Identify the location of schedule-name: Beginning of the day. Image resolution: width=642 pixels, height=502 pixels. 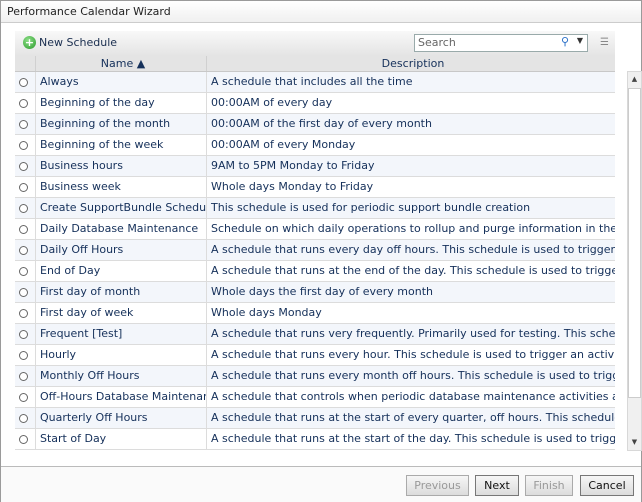
(120, 103).